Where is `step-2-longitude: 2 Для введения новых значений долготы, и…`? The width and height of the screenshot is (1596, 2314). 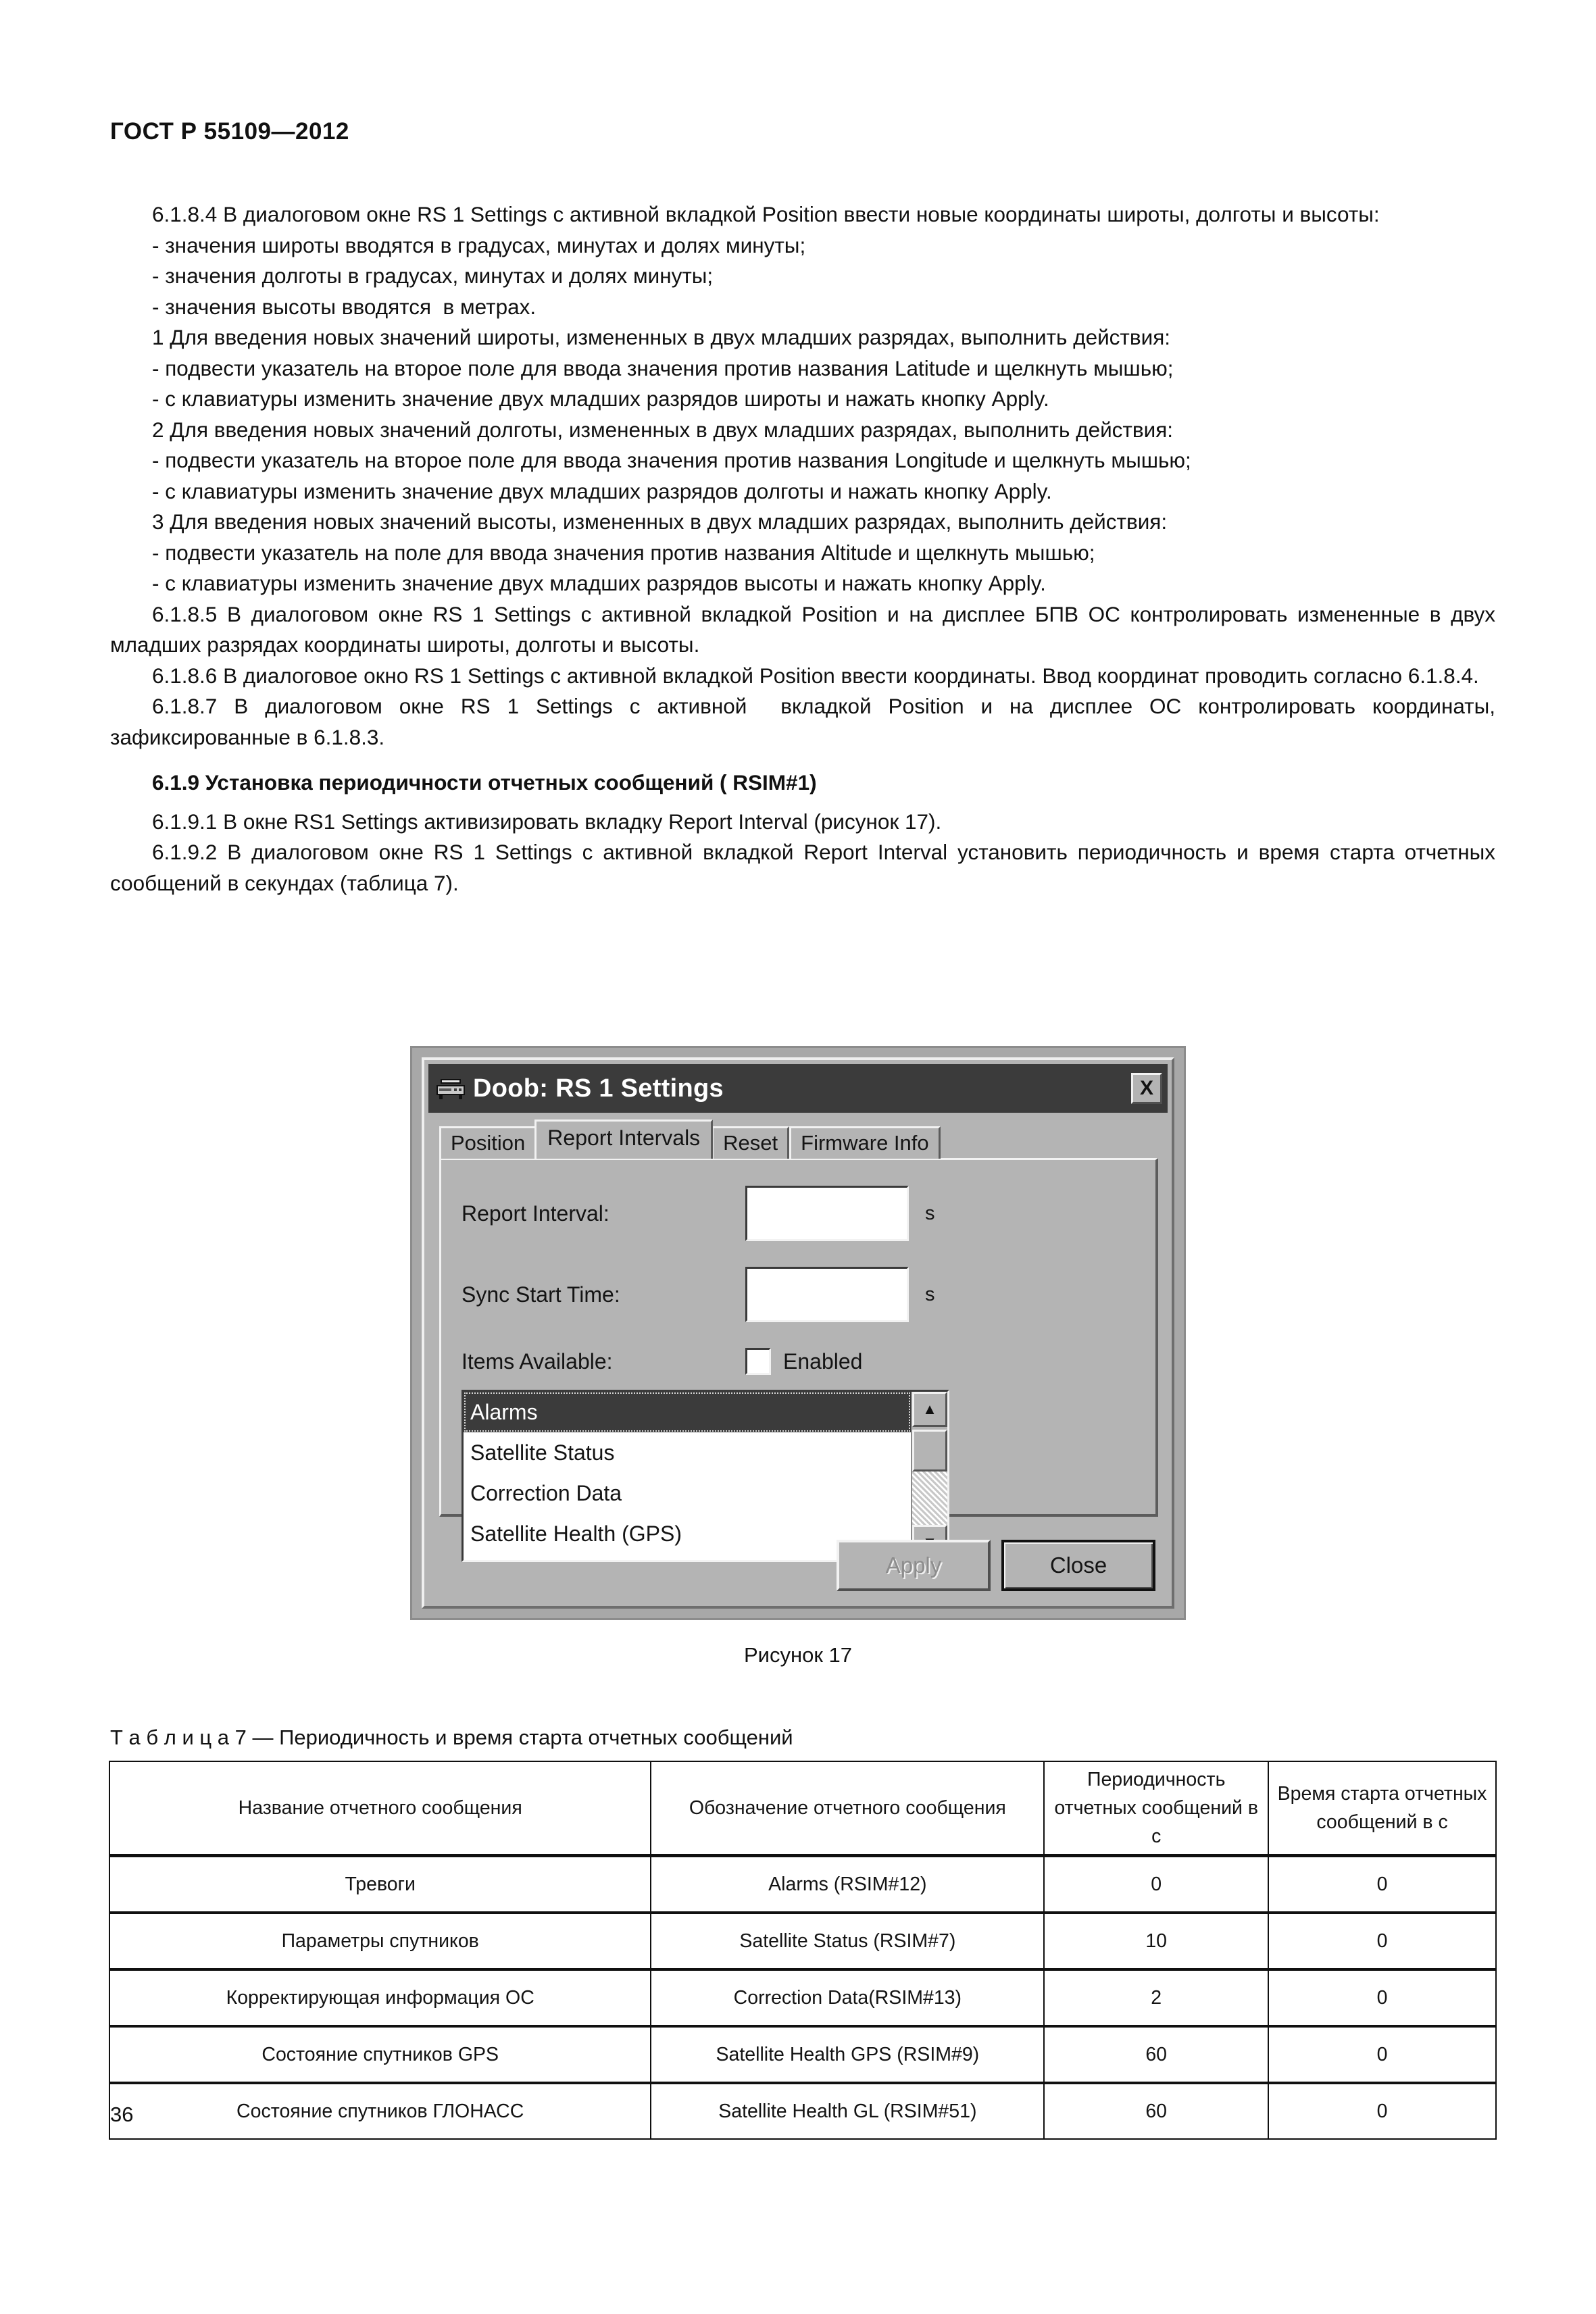 step-2-longitude: 2 Для введения новых значений долготы, и… is located at coordinates (663, 430).